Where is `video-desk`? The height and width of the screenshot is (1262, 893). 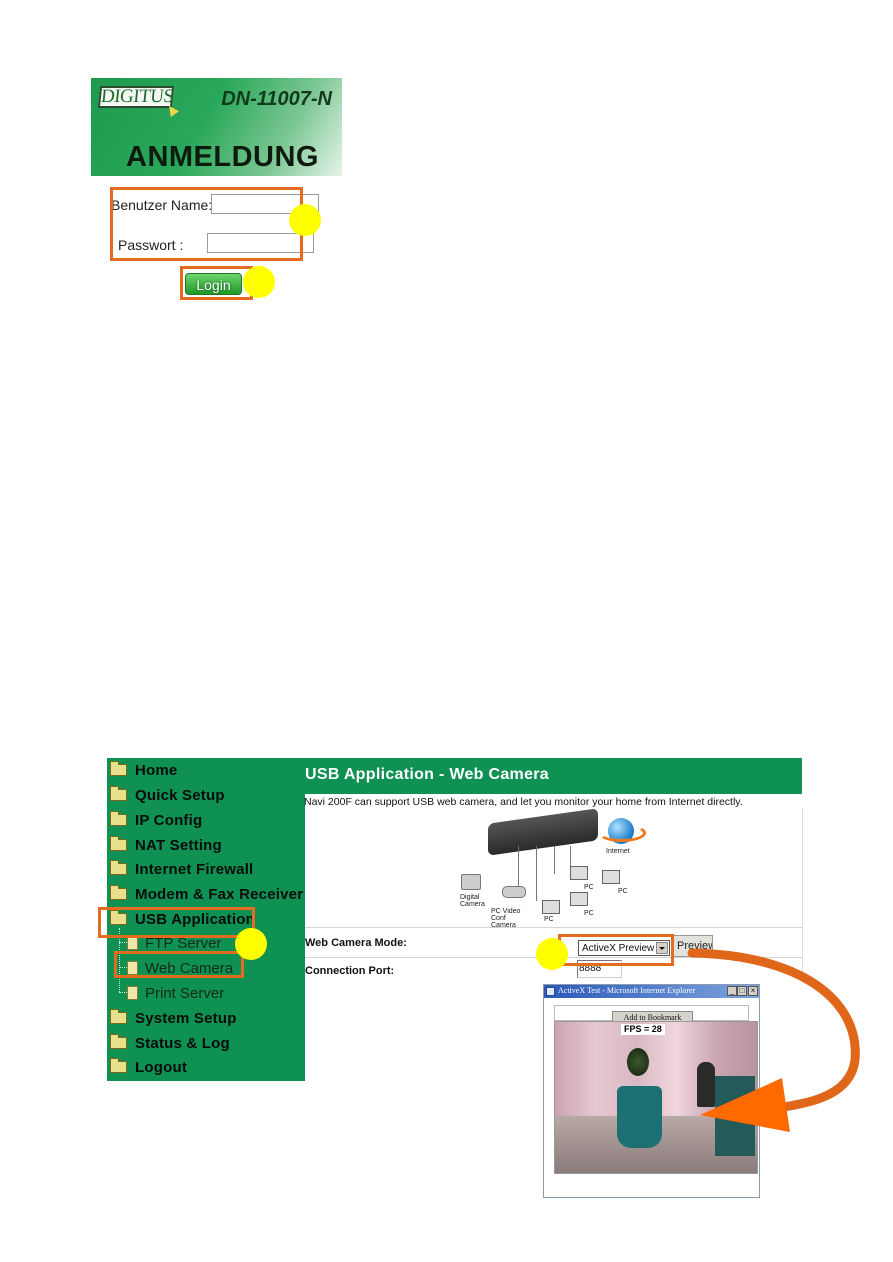 video-desk is located at coordinates (639, 1117).